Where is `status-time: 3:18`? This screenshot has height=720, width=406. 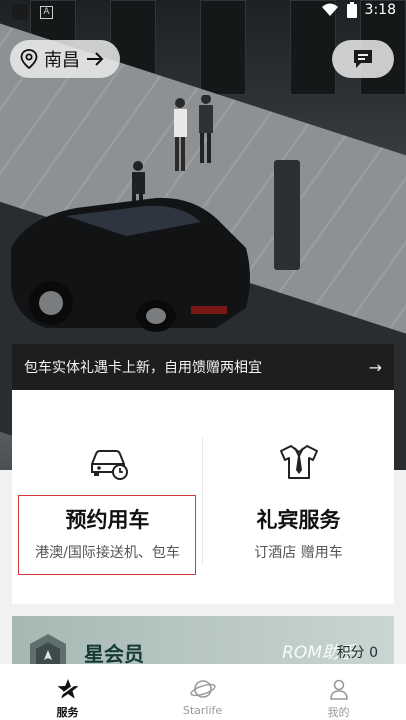
status-time: 3:18 is located at coordinates (380, 10).